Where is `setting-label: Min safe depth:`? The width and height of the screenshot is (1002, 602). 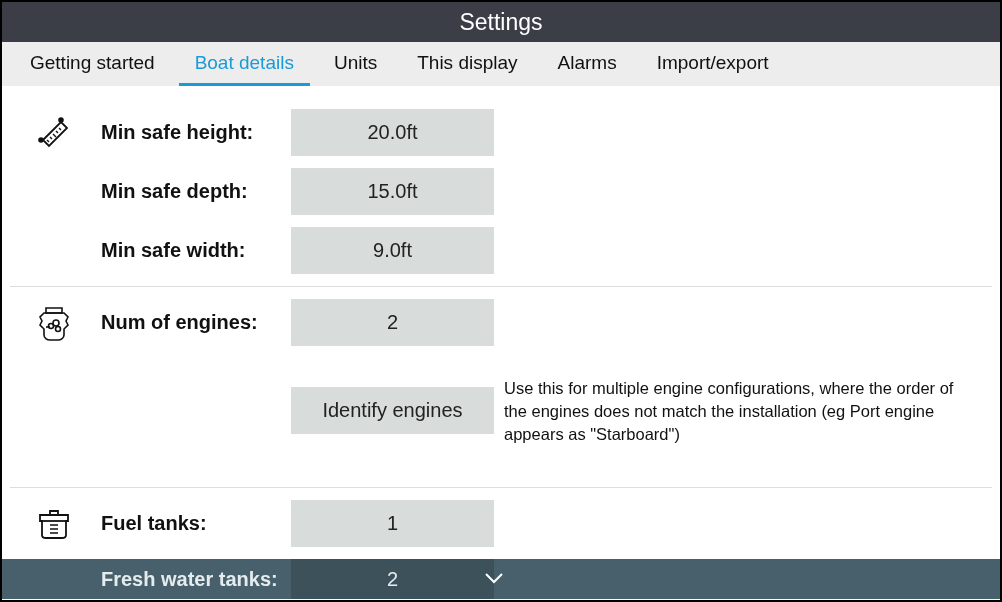
setting-label: Min safe depth: is located at coordinates (175, 191).